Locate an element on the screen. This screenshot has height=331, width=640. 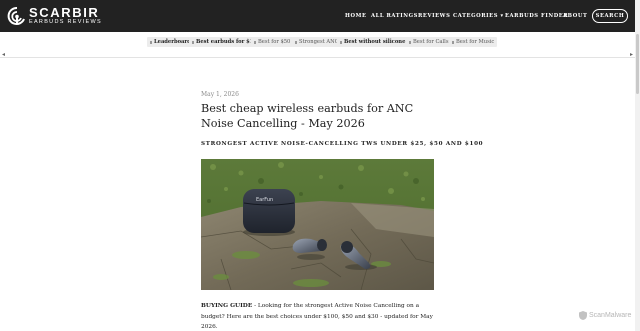
watermark-text: ScanMalware is located at coordinates (610, 315).